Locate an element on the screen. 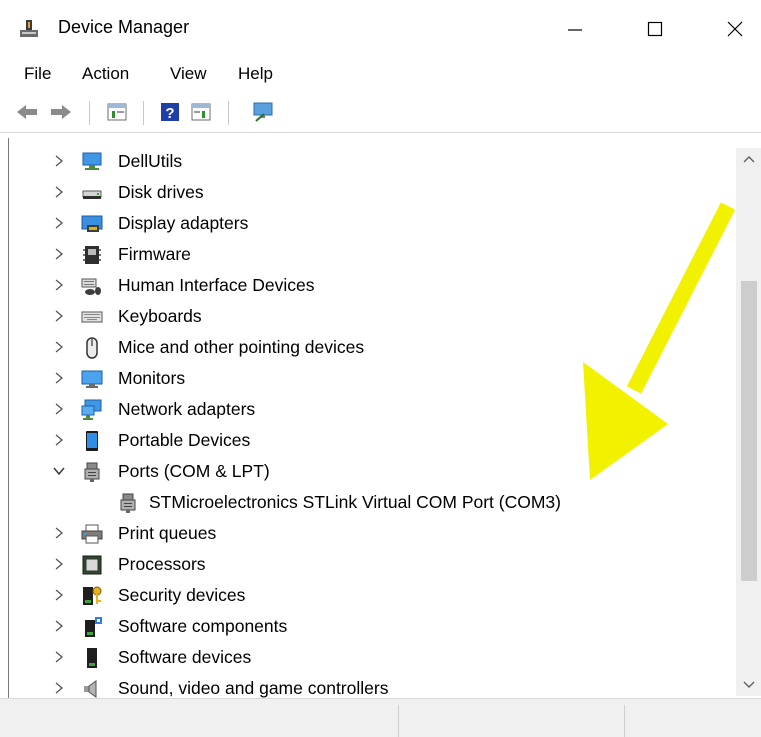 The height and width of the screenshot is (737, 761). help-icon: ? is located at coordinates (170, 112).